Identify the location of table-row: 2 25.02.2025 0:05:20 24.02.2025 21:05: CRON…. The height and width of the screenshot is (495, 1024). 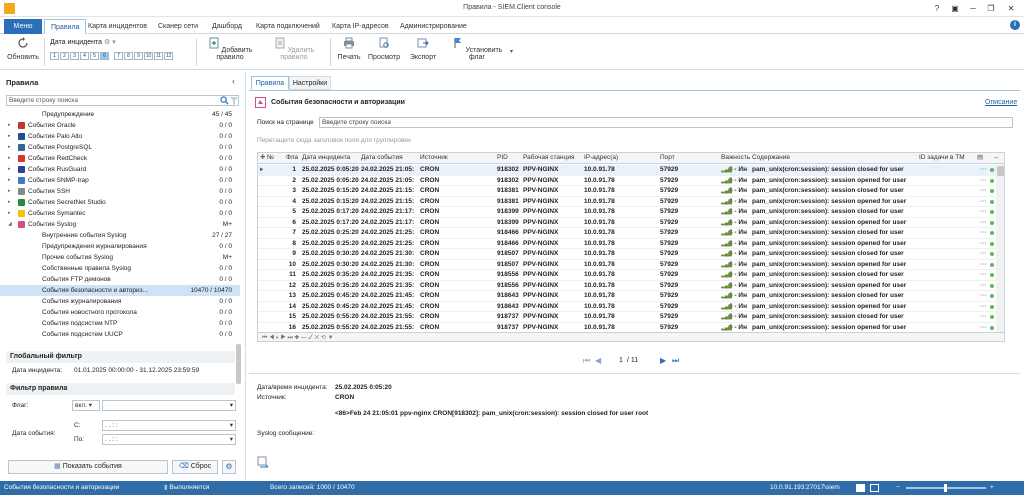
(627, 180).